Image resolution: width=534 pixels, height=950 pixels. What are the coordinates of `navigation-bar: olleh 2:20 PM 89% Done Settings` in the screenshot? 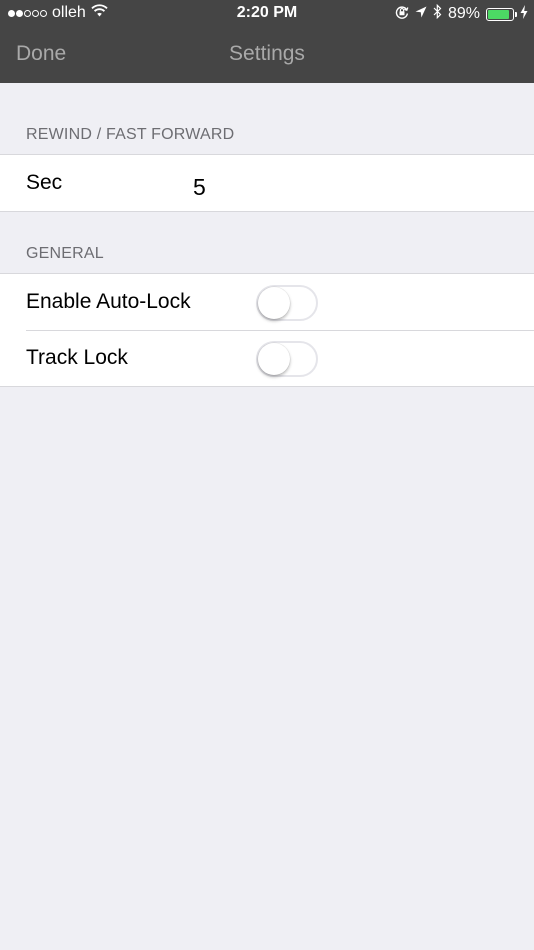 It's located at (267, 41).